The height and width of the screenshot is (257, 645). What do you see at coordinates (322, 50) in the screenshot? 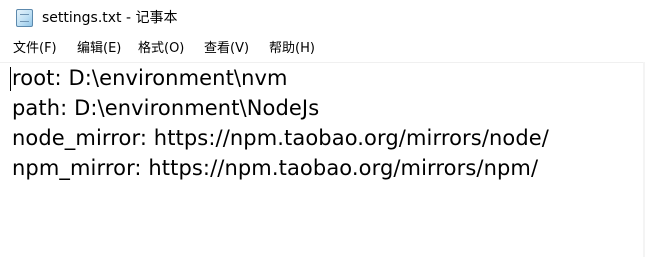
I see `menu-bar: 文件(F) 编辑(E) 格式(O) 查看(V) 帮助(H)` at bounding box center [322, 50].